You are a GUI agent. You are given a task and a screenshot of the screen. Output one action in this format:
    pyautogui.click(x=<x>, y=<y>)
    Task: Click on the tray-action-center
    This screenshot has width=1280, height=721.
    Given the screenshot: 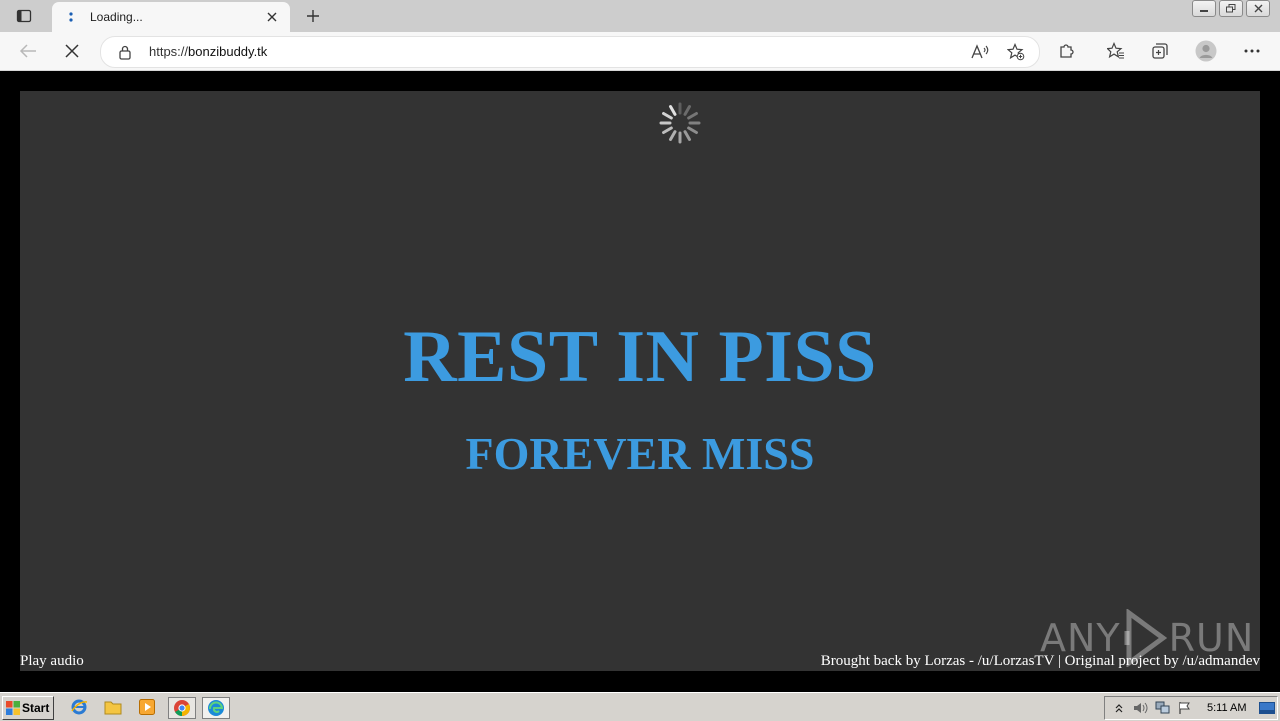 What is the action you would take?
    pyautogui.click(x=1185, y=708)
    